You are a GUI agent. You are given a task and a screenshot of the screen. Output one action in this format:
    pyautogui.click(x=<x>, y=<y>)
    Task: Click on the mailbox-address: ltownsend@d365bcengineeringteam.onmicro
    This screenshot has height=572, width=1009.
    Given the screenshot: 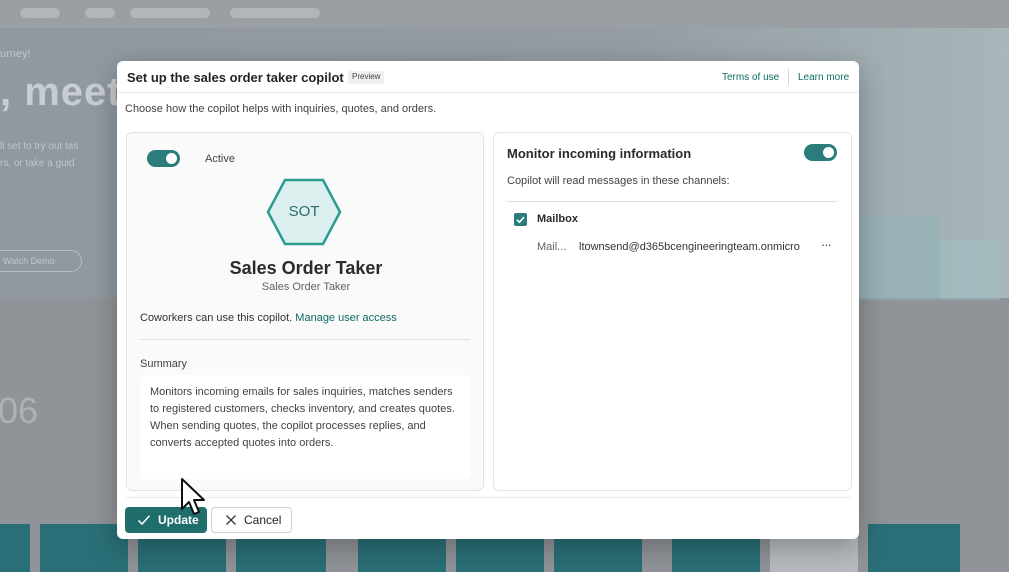 What is the action you would take?
    pyautogui.click(x=689, y=247)
    